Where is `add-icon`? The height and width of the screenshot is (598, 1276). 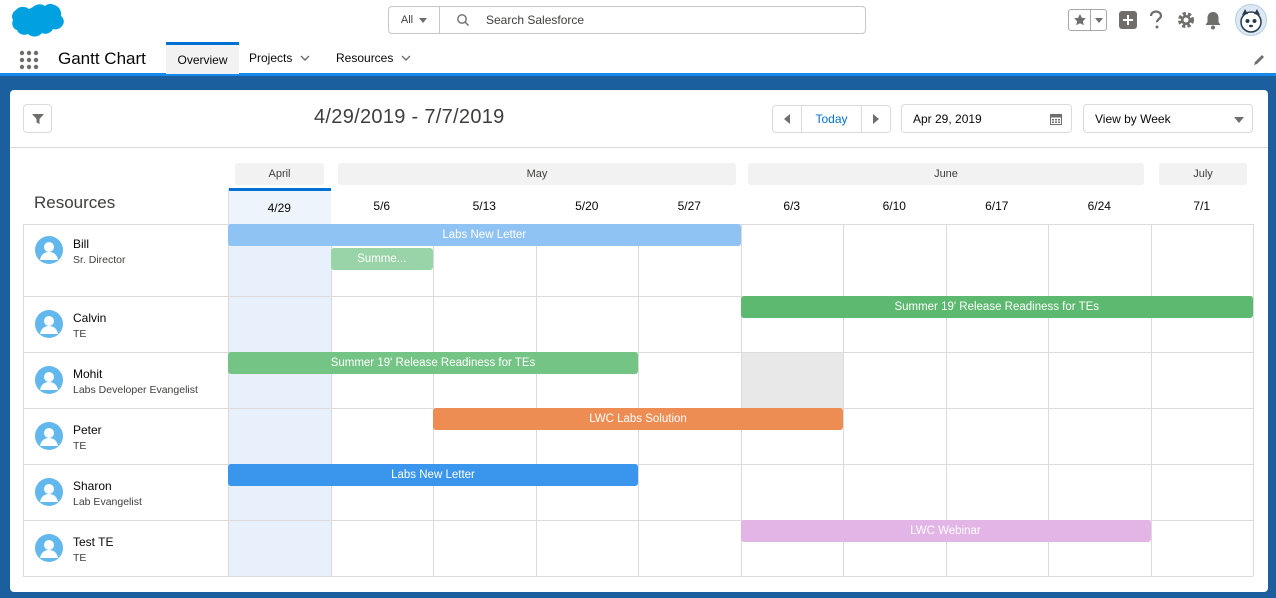
add-icon is located at coordinates (1128, 20).